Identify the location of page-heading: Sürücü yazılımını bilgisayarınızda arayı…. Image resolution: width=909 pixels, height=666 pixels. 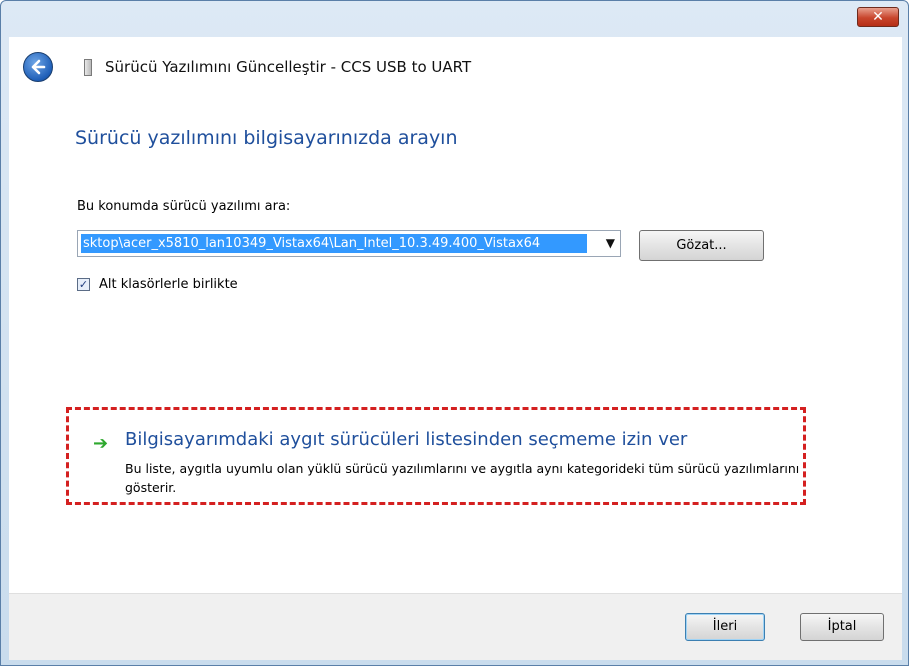
(266, 138).